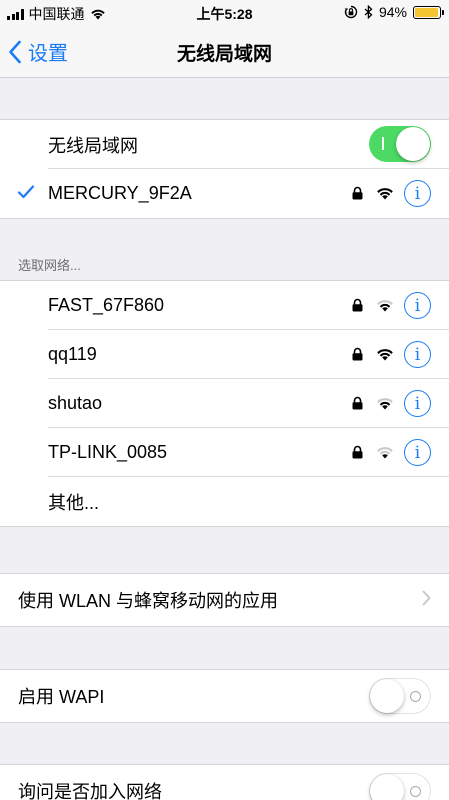  What do you see at coordinates (351, 12) in the screenshot?
I see `orientation-lock-icon` at bounding box center [351, 12].